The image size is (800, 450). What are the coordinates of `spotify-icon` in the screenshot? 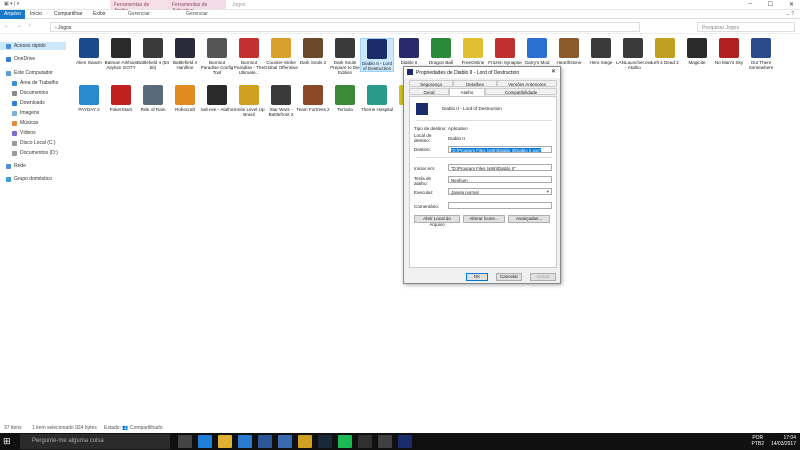 It's located at (345, 441).